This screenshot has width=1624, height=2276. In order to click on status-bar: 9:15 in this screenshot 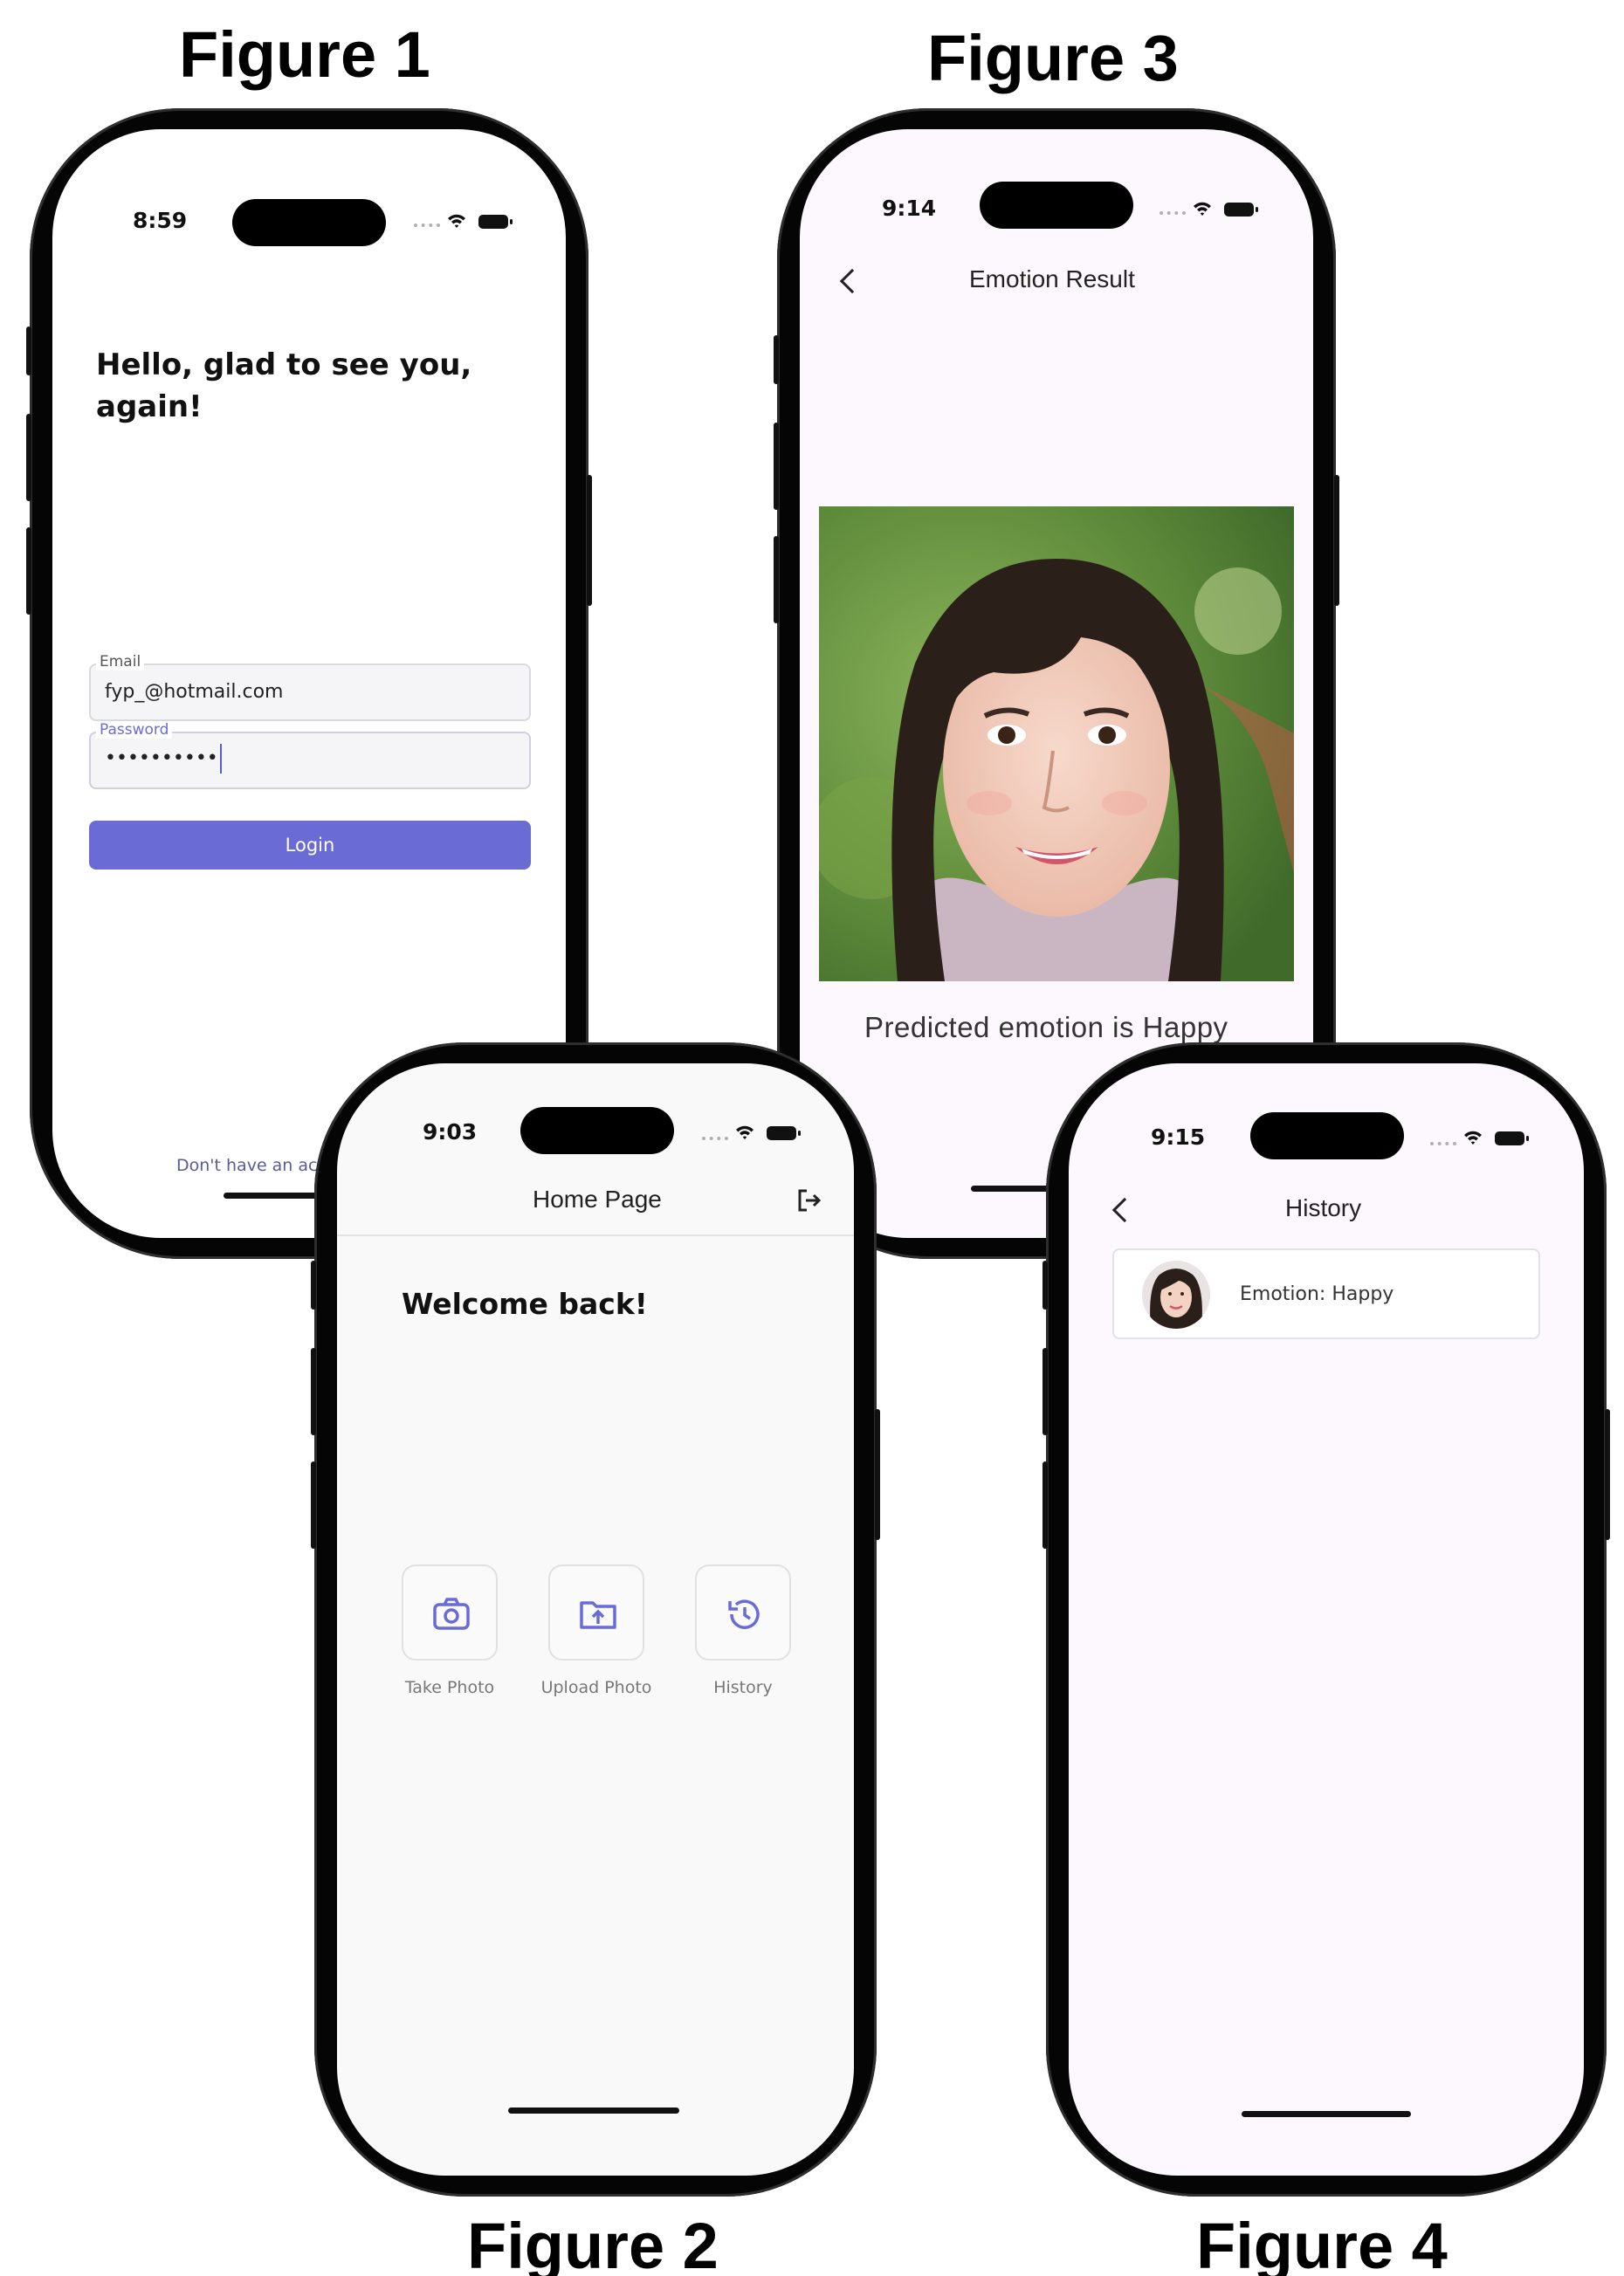, I will do `click(1326, 1111)`.